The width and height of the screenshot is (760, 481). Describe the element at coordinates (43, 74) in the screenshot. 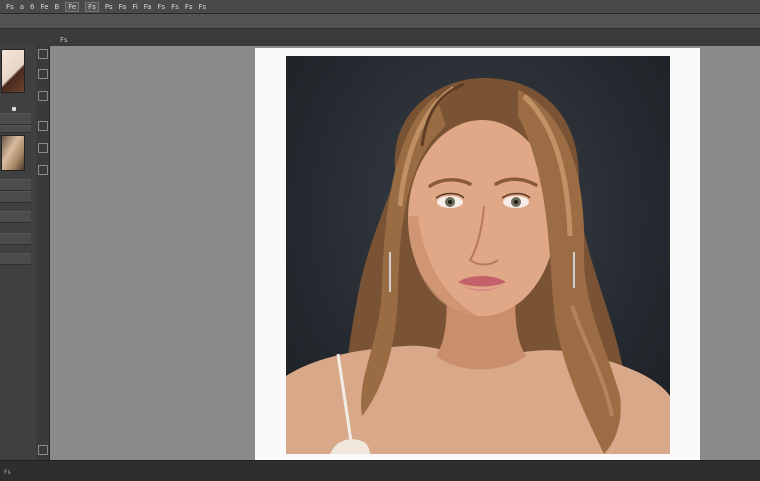

I see `zoom-icon` at that location.